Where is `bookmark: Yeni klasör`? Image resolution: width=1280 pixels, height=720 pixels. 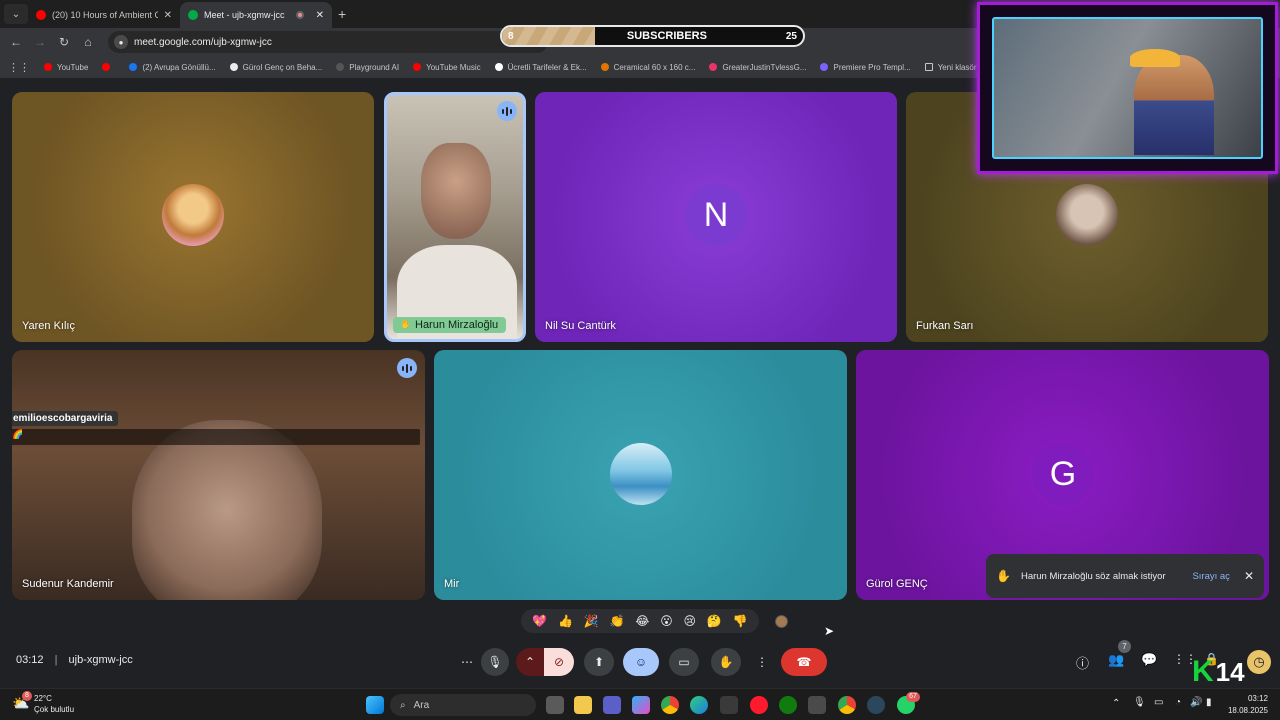 bookmark: Yeni klasör is located at coordinates (950, 67).